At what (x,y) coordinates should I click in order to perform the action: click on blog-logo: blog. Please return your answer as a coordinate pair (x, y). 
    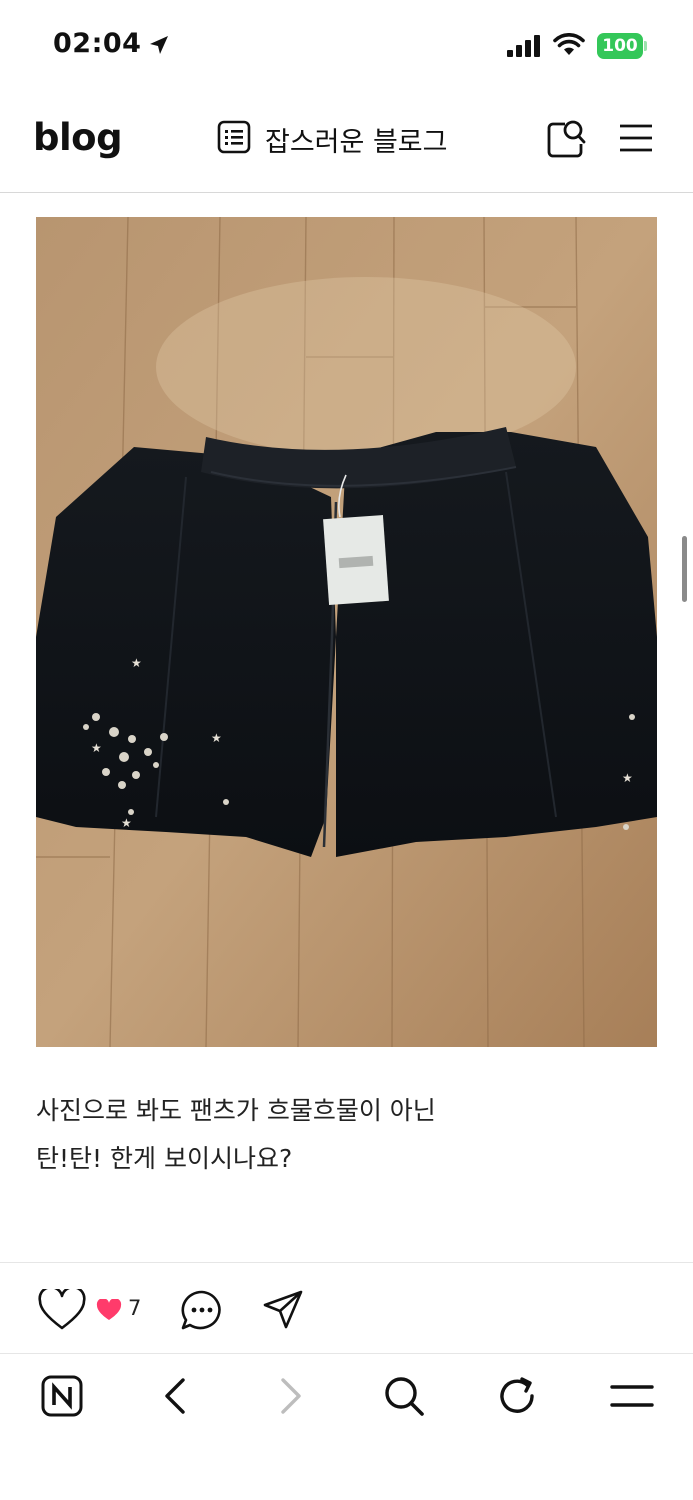
    Looking at the image, I should click on (78, 137).